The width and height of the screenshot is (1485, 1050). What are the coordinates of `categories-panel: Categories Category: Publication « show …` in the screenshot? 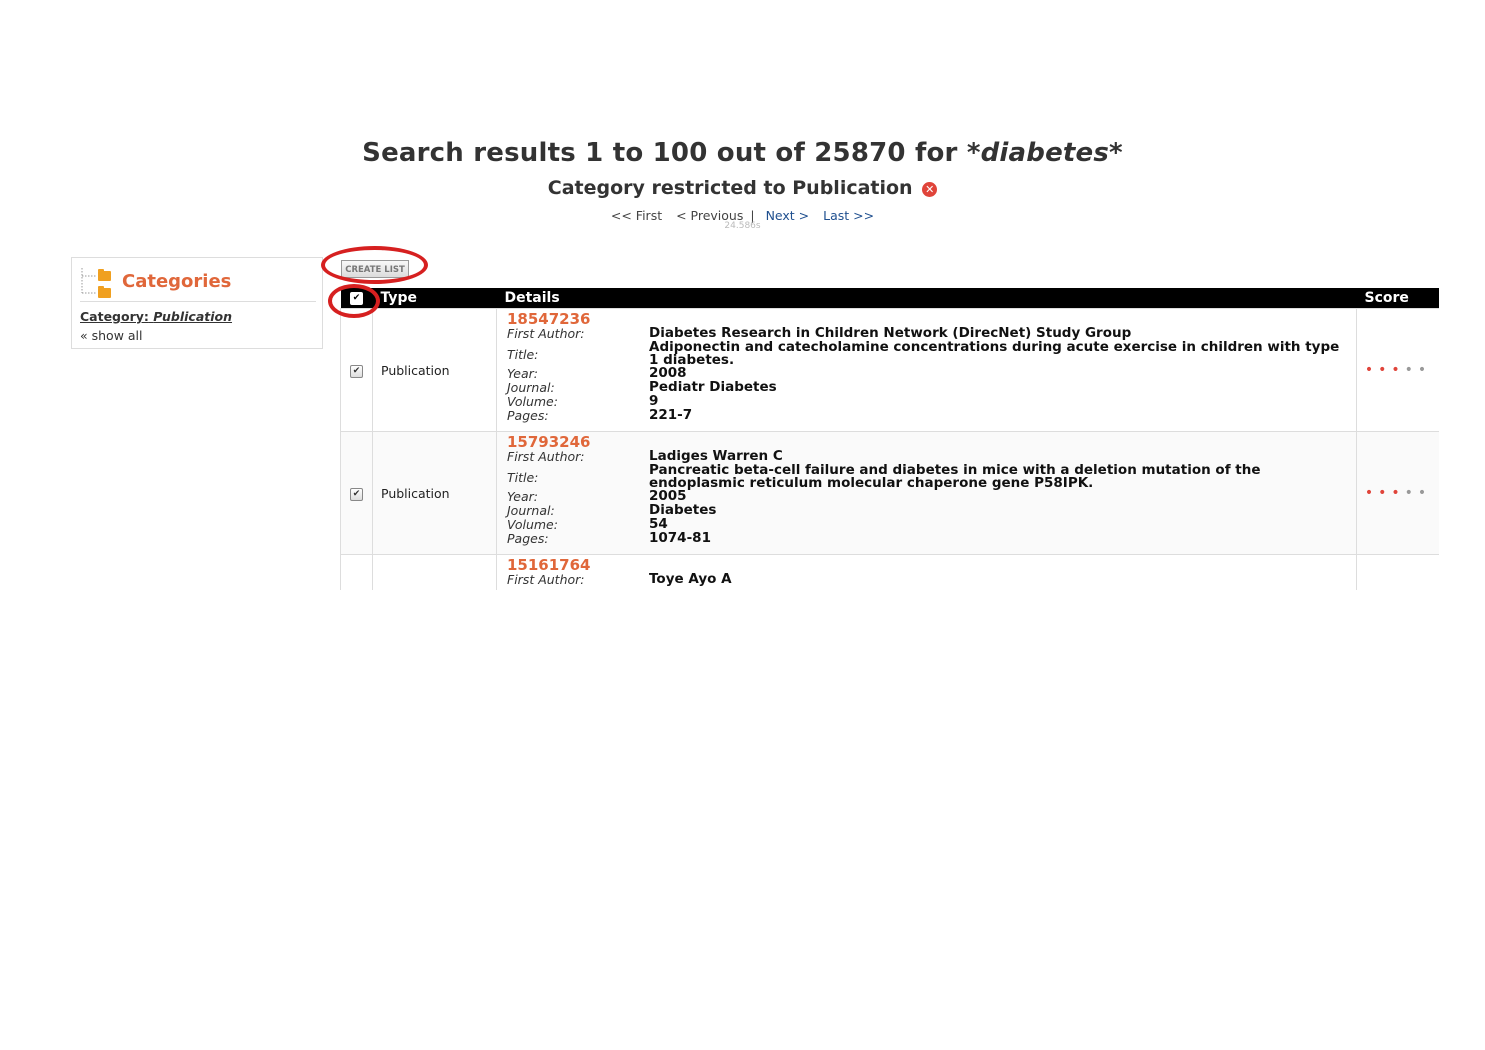 It's located at (197, 303).